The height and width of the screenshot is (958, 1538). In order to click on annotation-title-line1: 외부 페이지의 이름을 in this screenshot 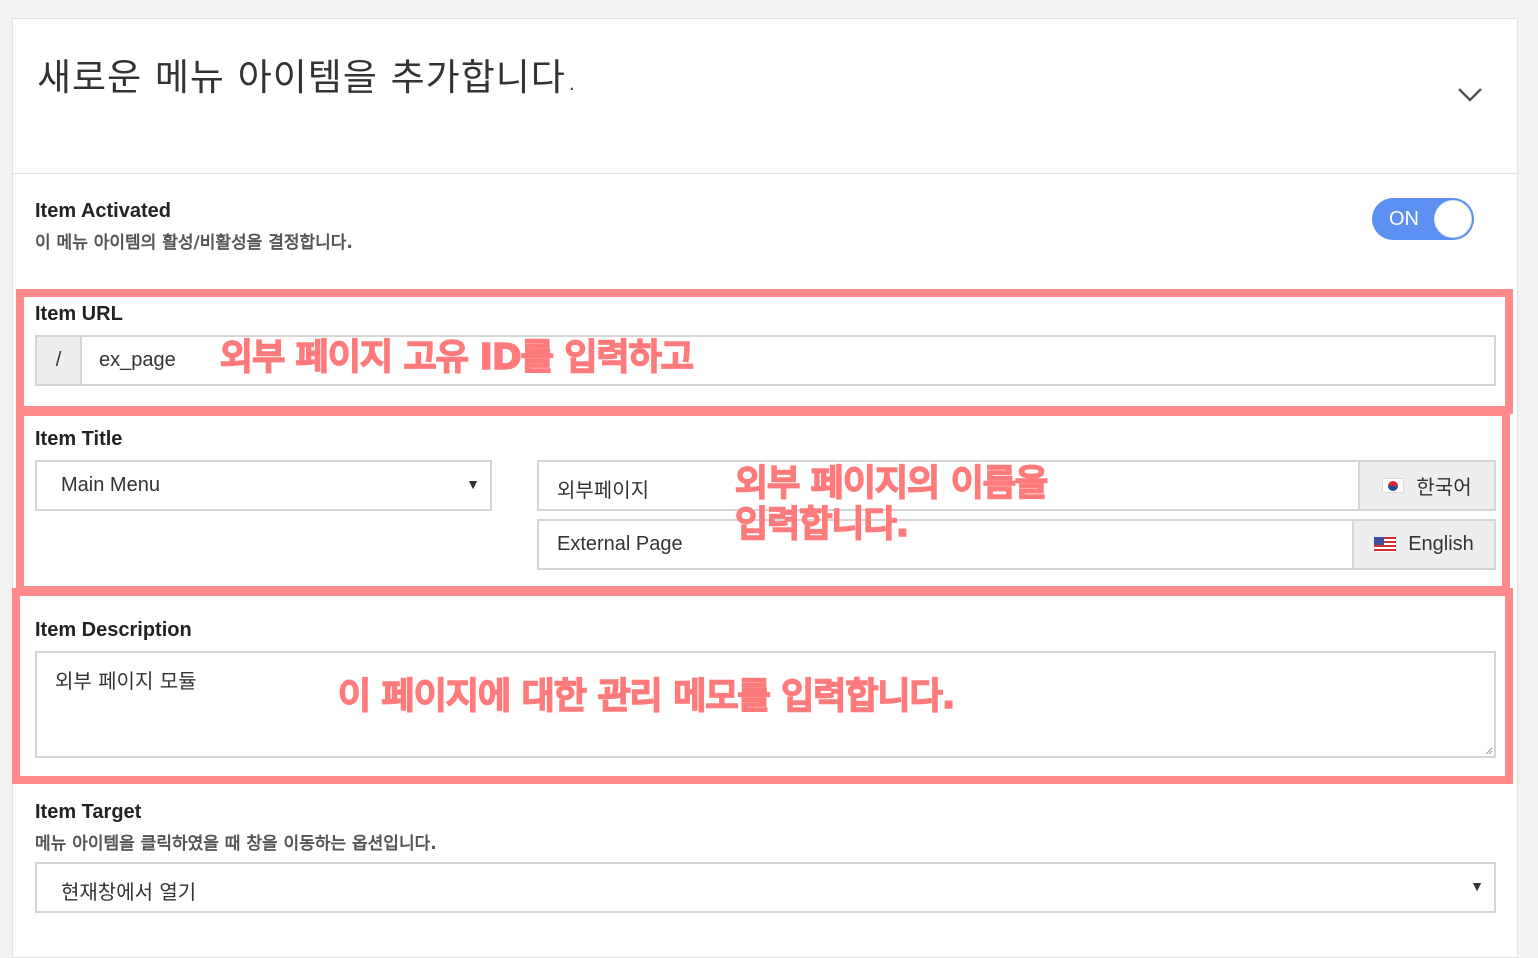, I will do `click(891, 483)`.